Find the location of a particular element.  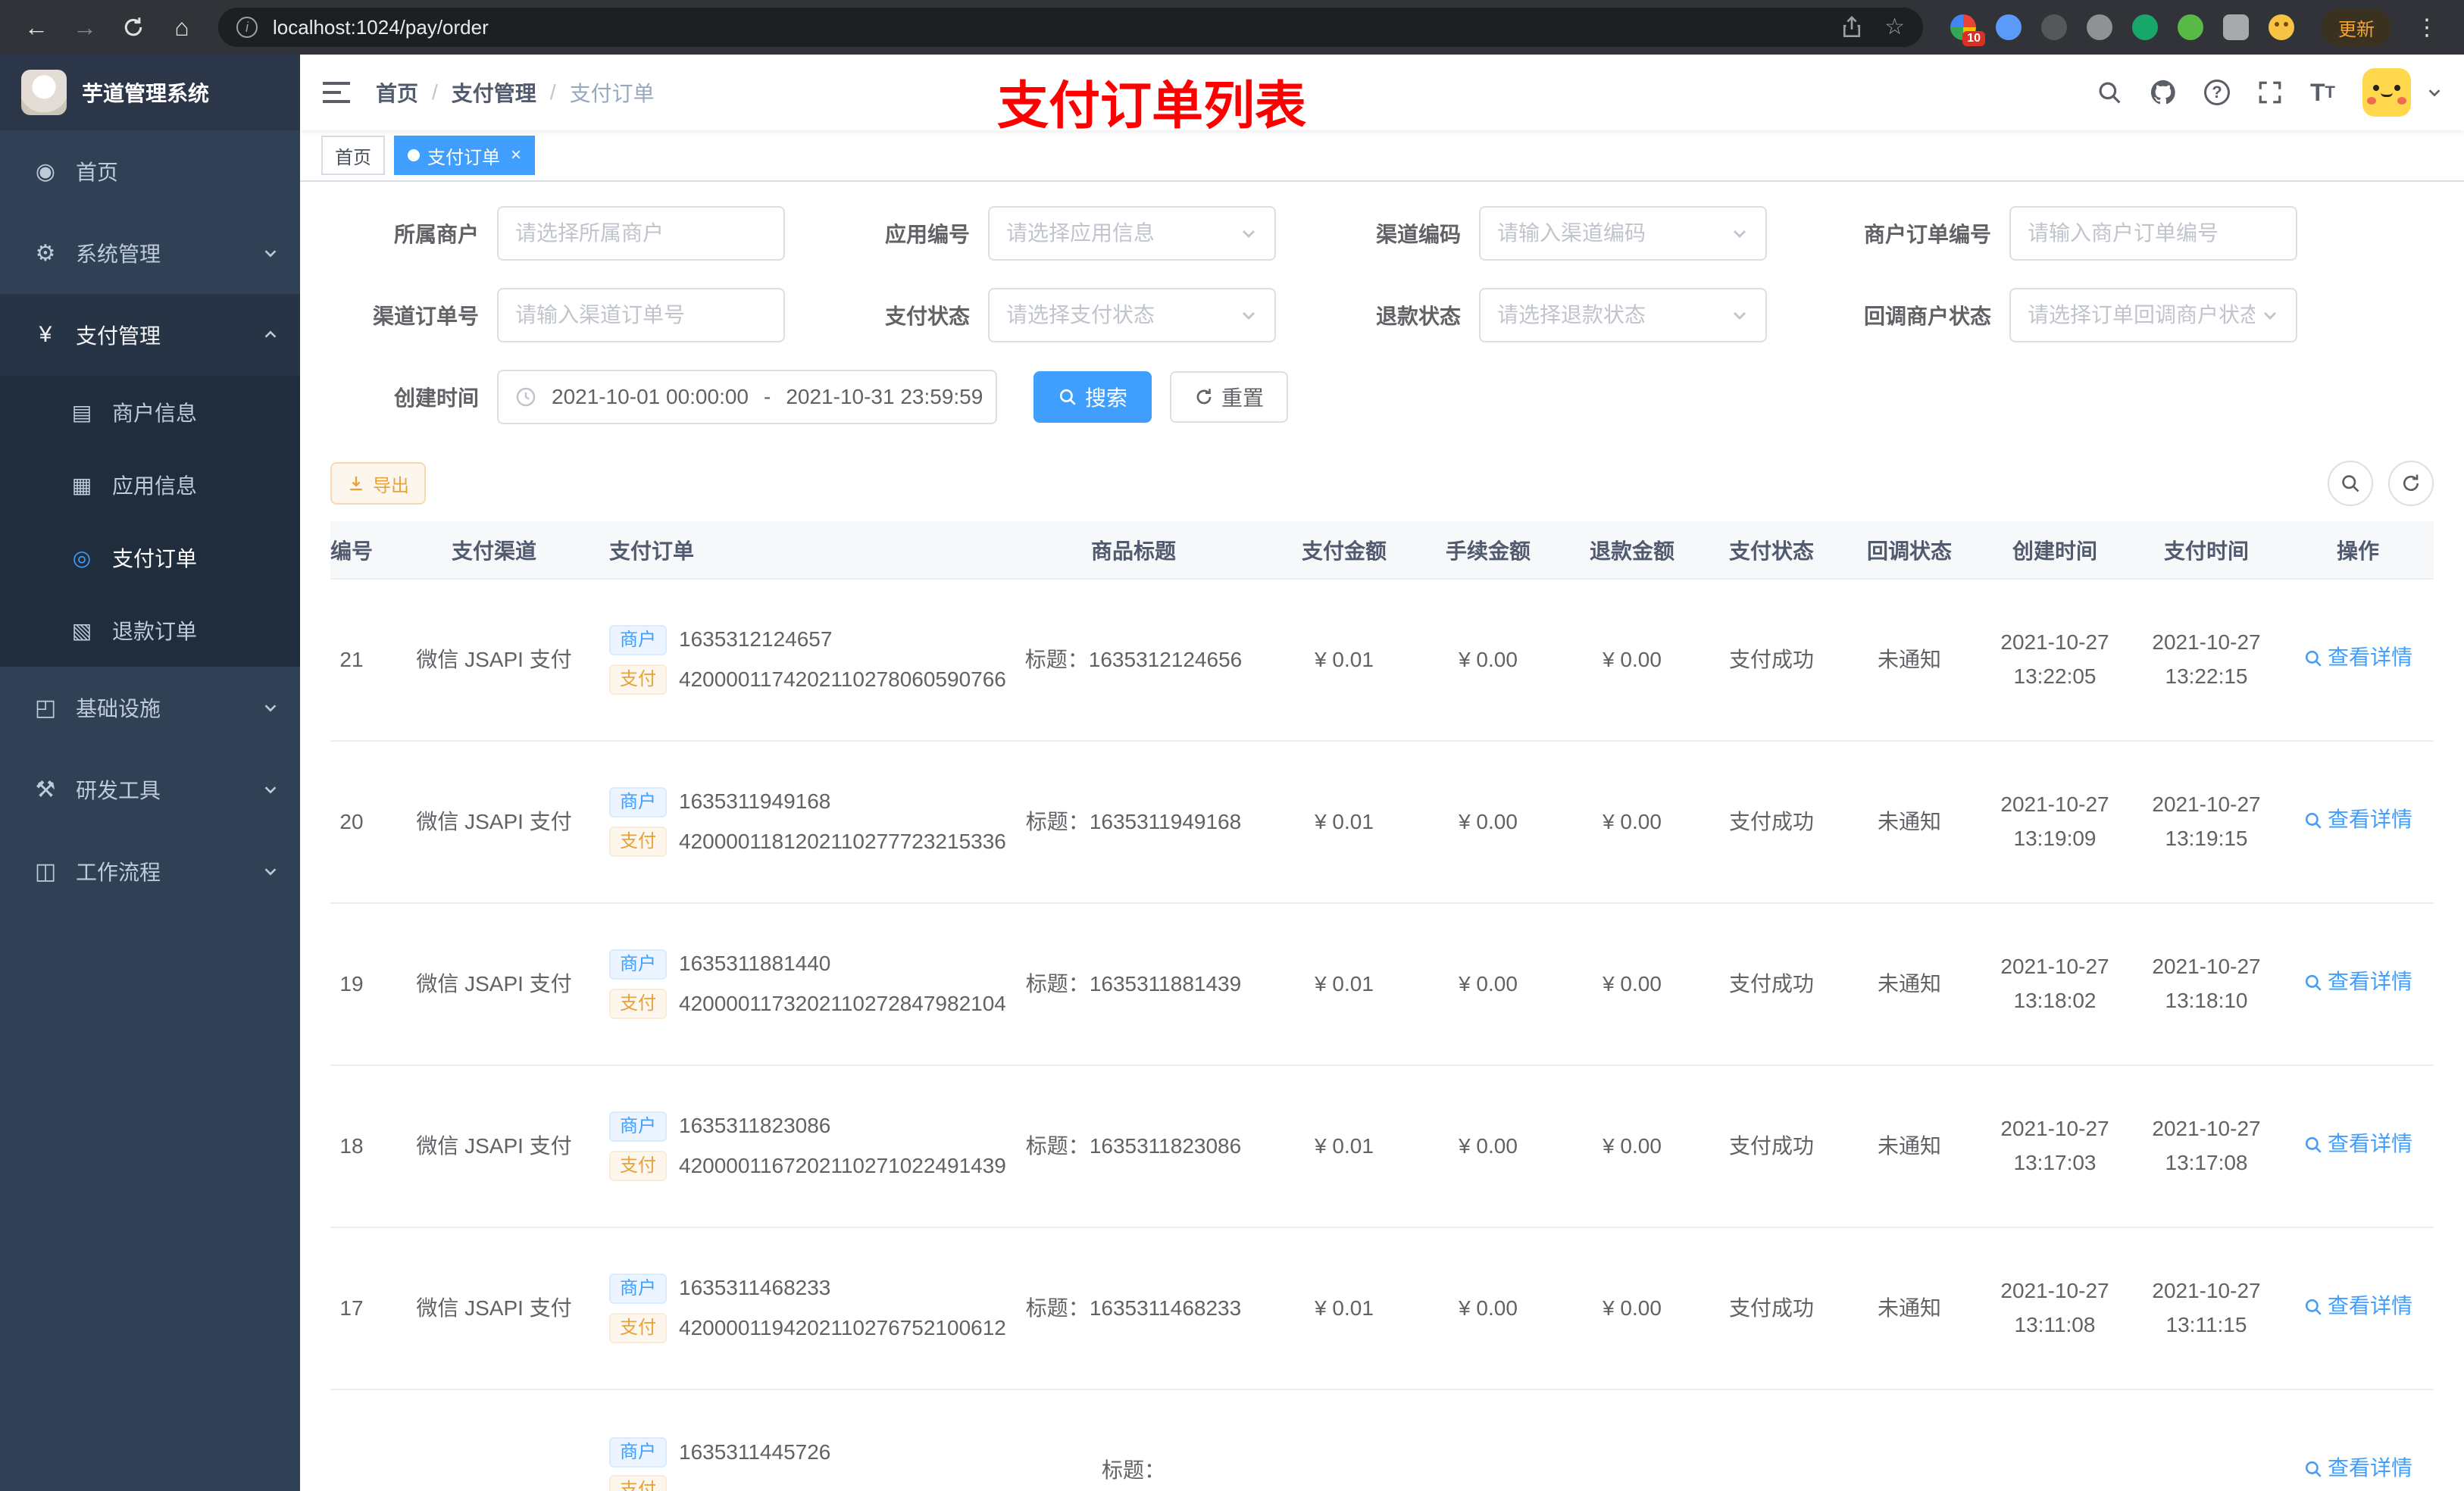

table-refresh-button is located at coordinates (2411, 483).